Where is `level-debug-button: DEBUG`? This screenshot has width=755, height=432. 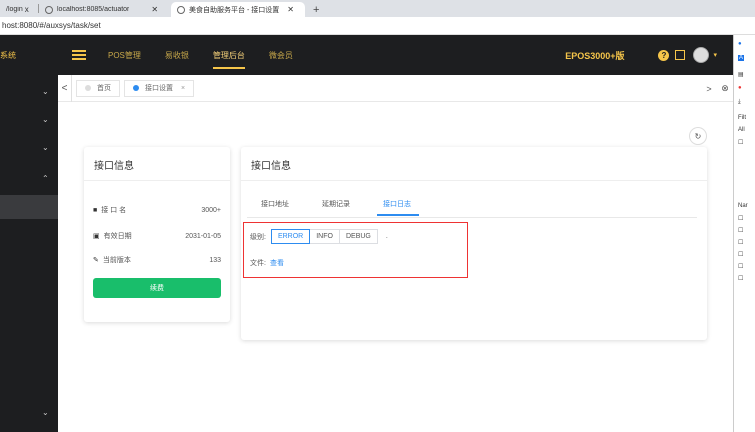 level-debug-button: DEBUG is located at coordinates (358, 236).